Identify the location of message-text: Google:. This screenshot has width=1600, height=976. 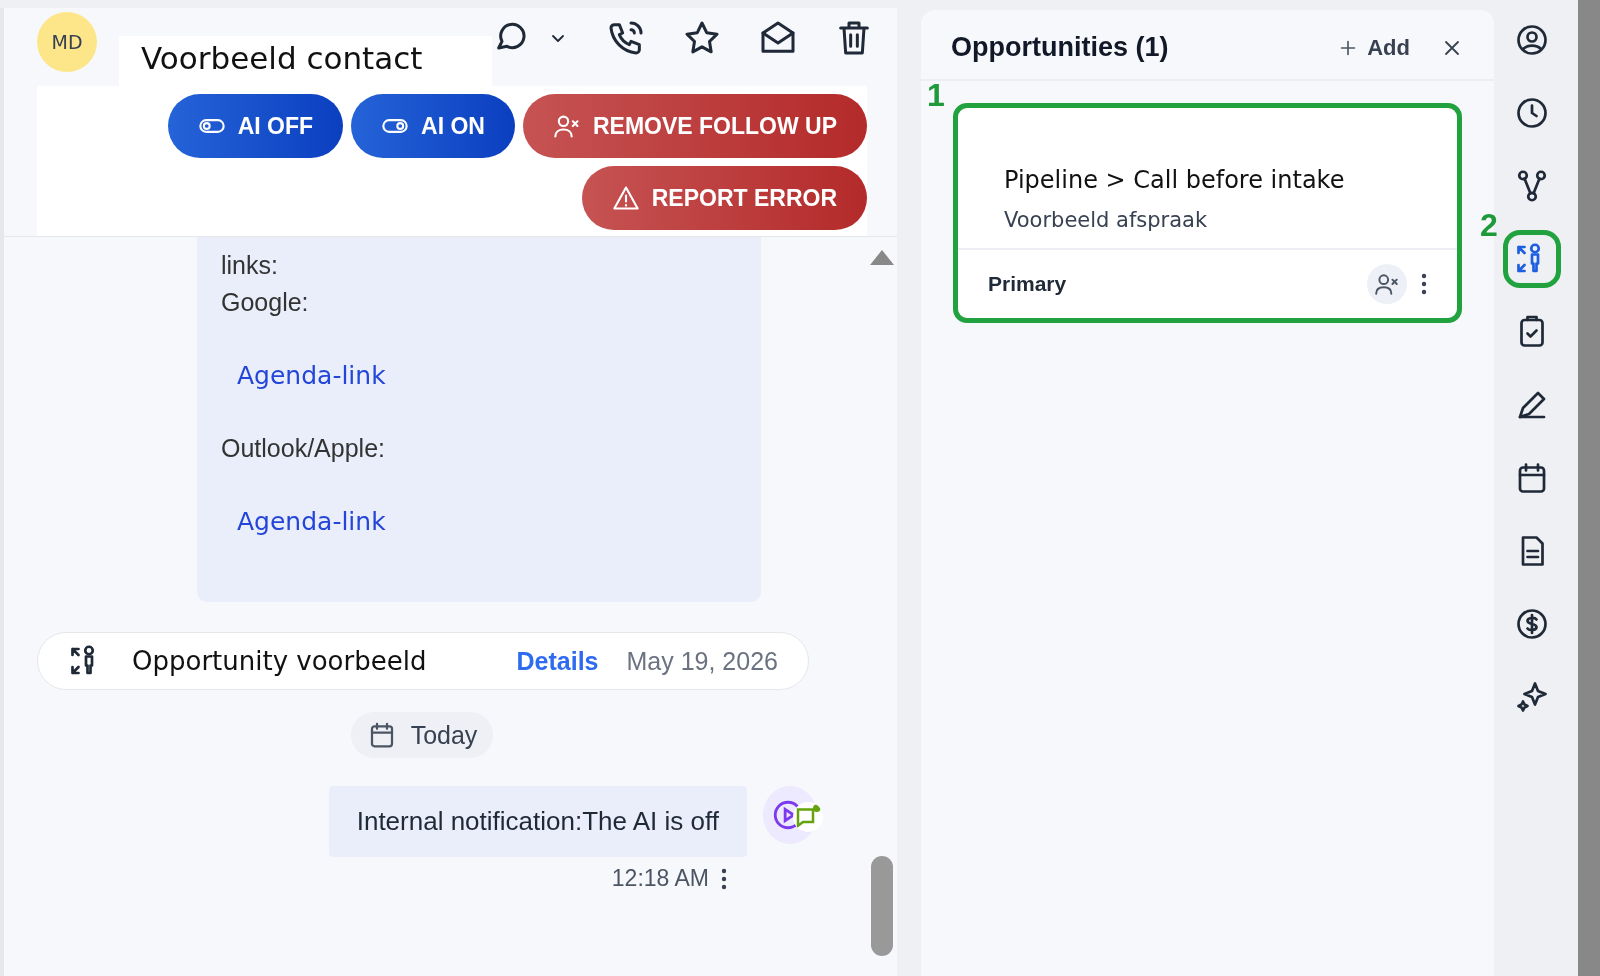
(265, 302).